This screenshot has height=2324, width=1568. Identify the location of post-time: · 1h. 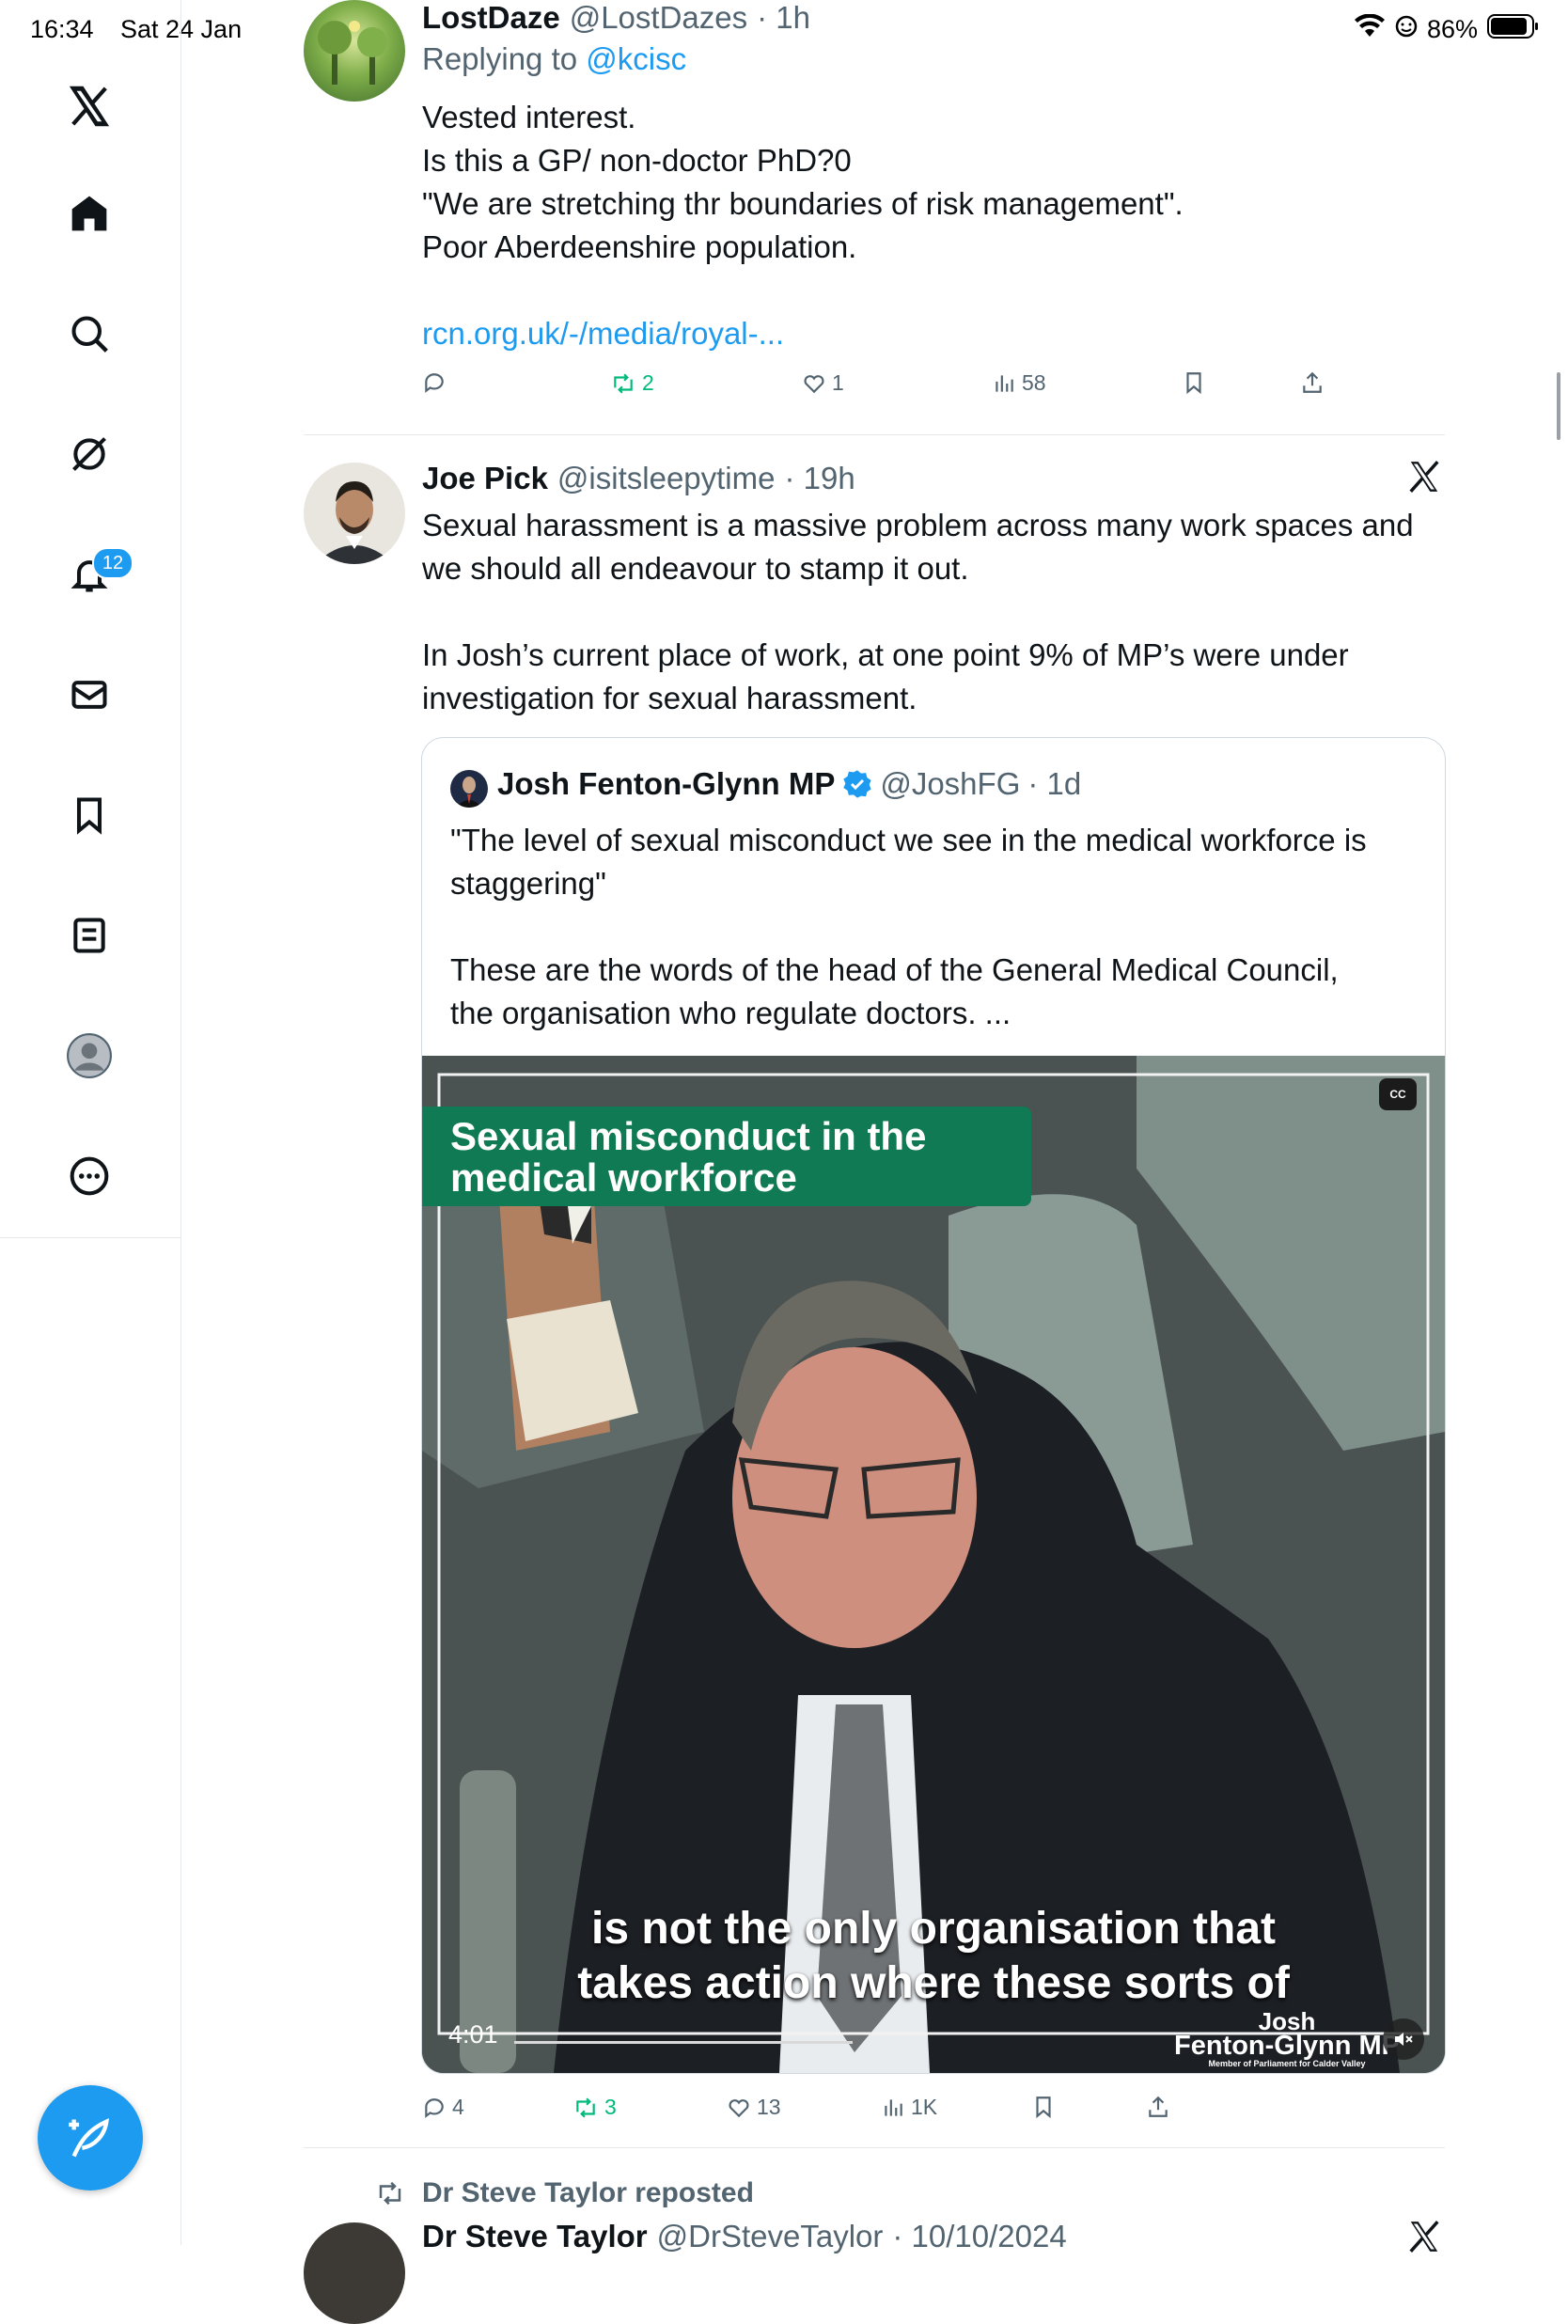
(783, 18).